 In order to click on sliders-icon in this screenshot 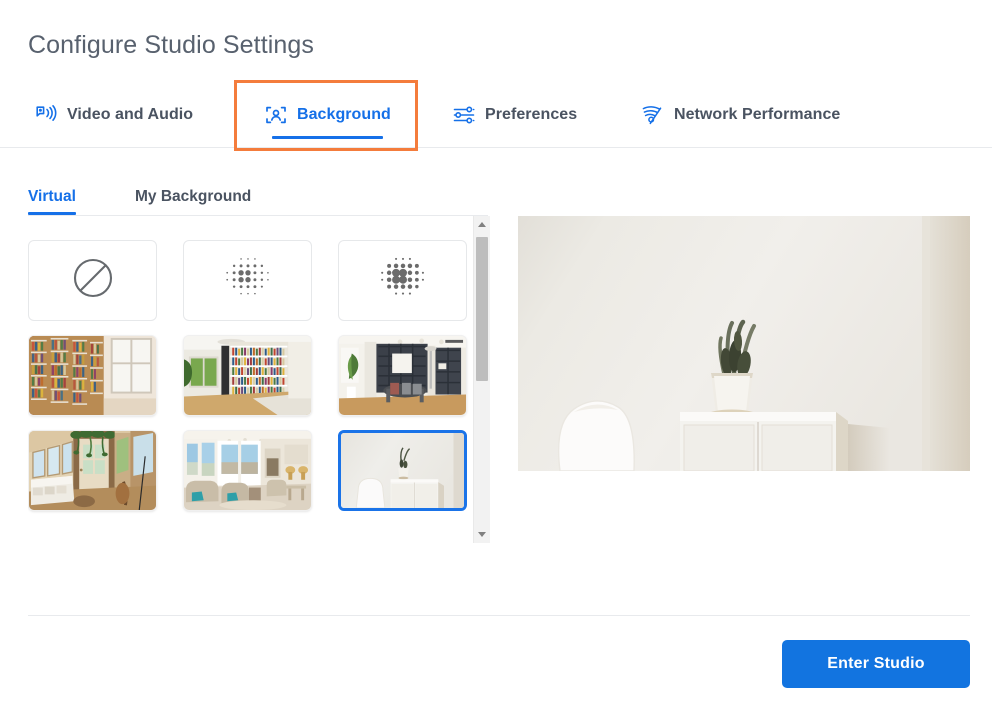, I will do `click(464, 115)`.